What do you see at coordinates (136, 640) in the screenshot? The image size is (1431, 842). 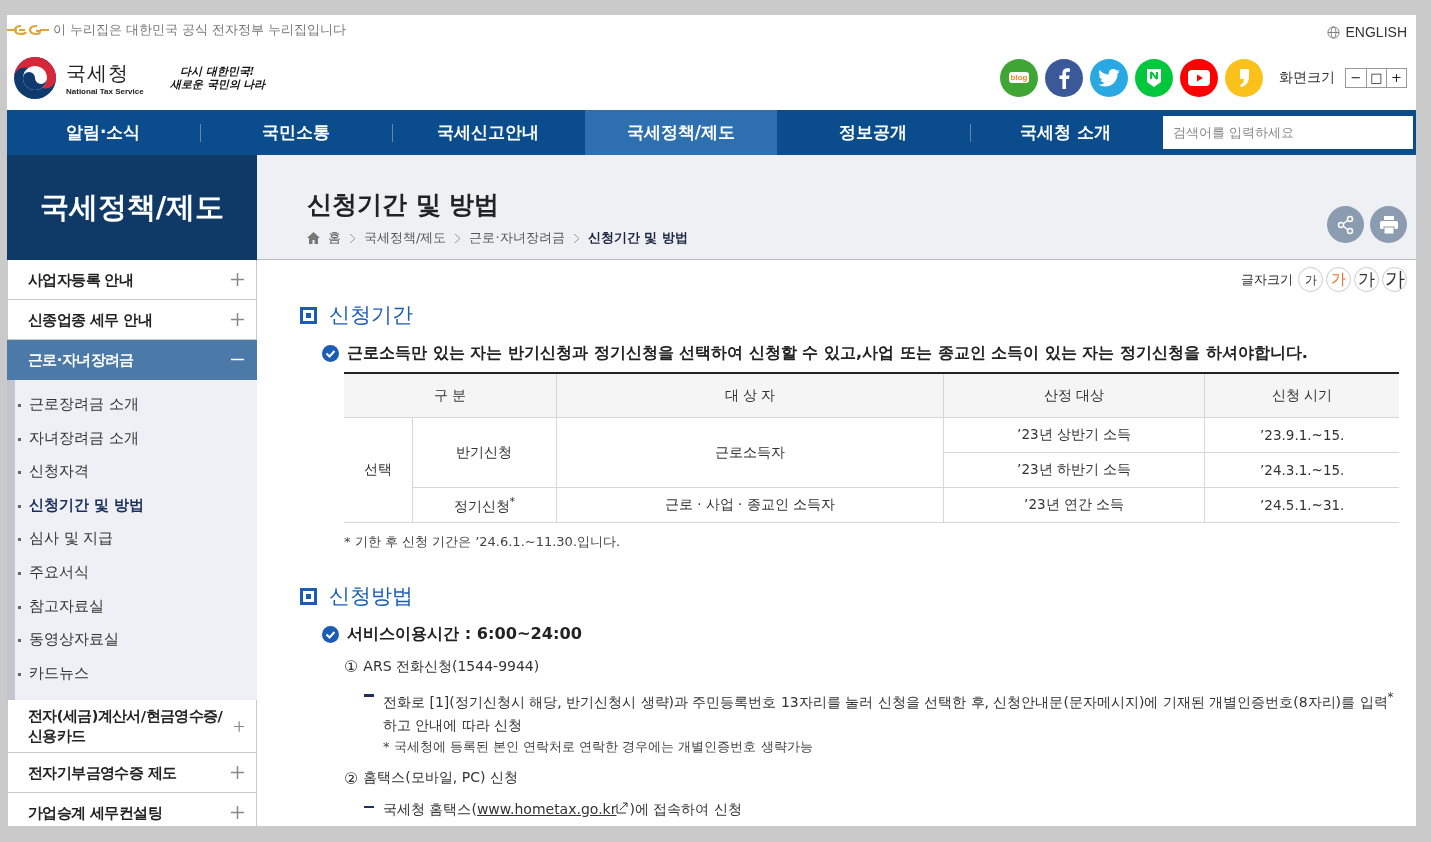 I see `submenu-item: 동영상자료실` at bounding box center [136, 640].